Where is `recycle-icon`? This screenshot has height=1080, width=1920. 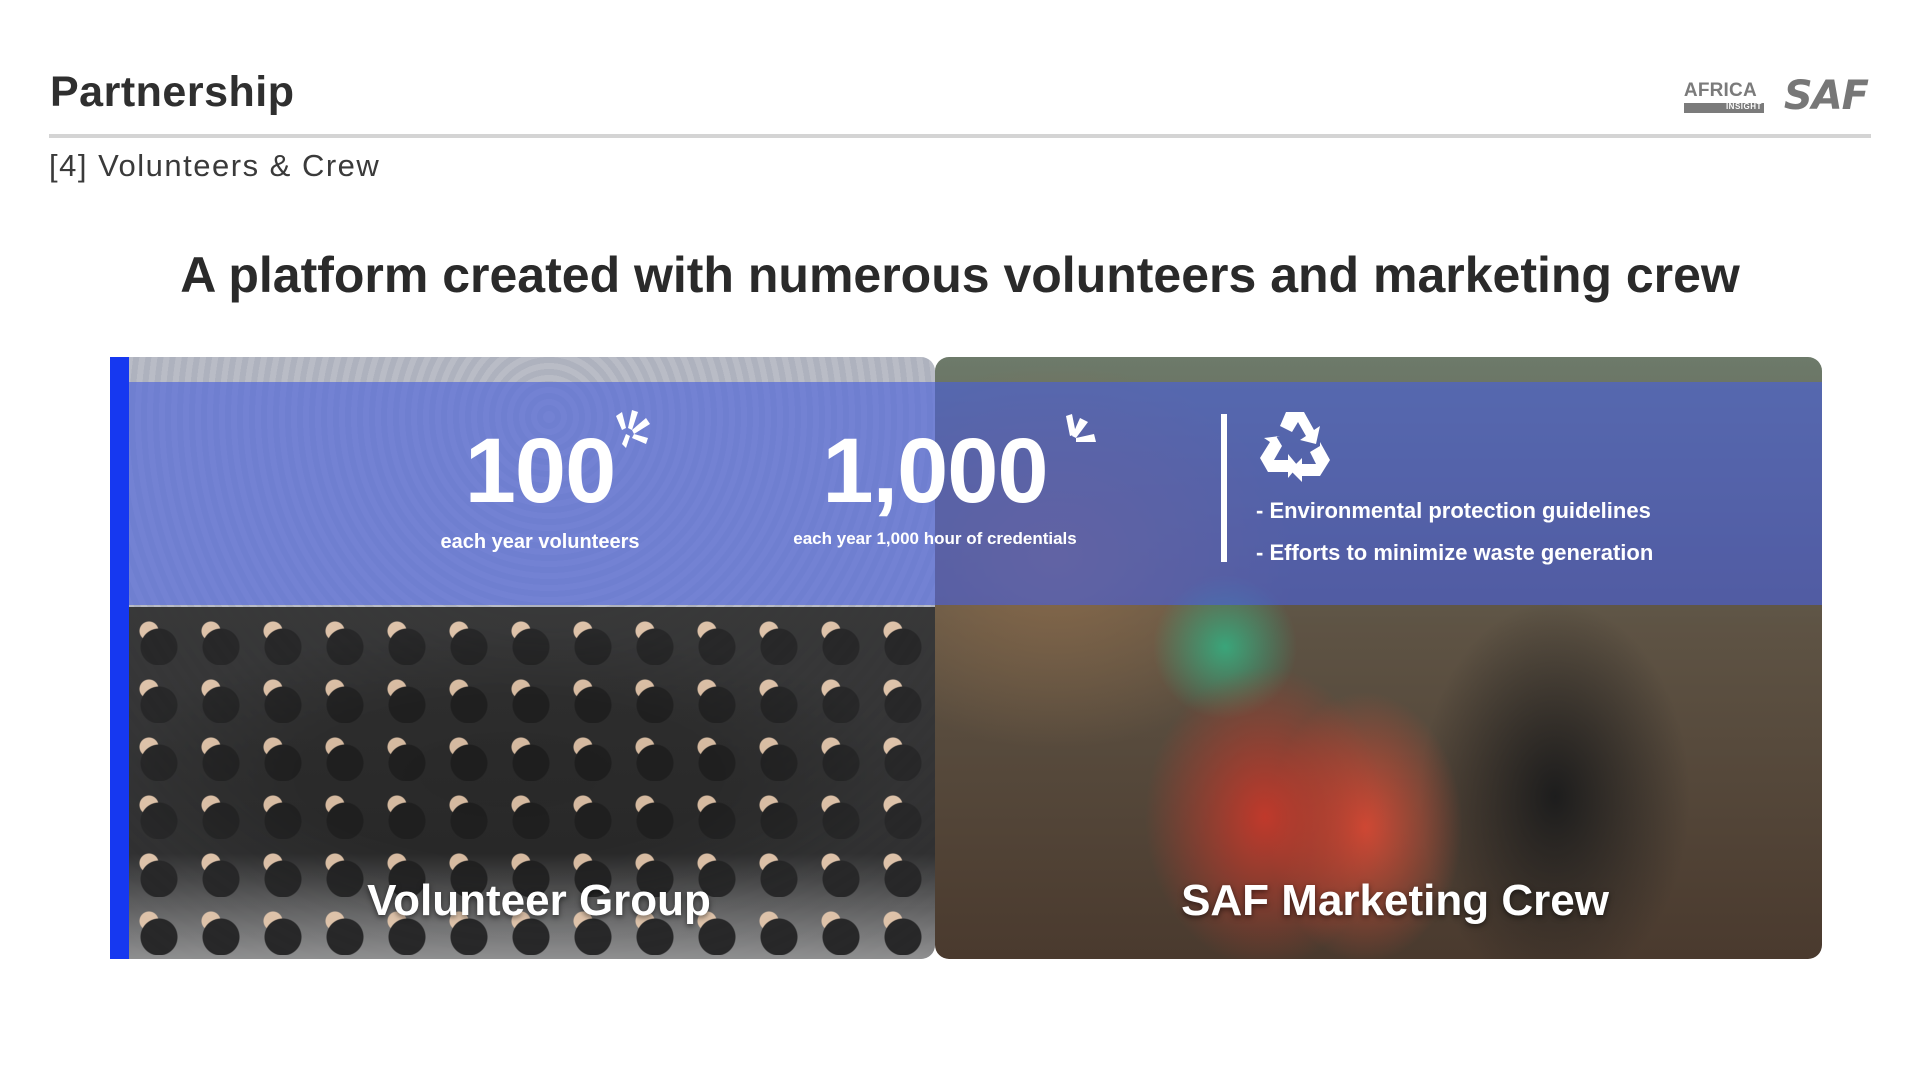 recycle-icon is located at coordinates (1295, 447).